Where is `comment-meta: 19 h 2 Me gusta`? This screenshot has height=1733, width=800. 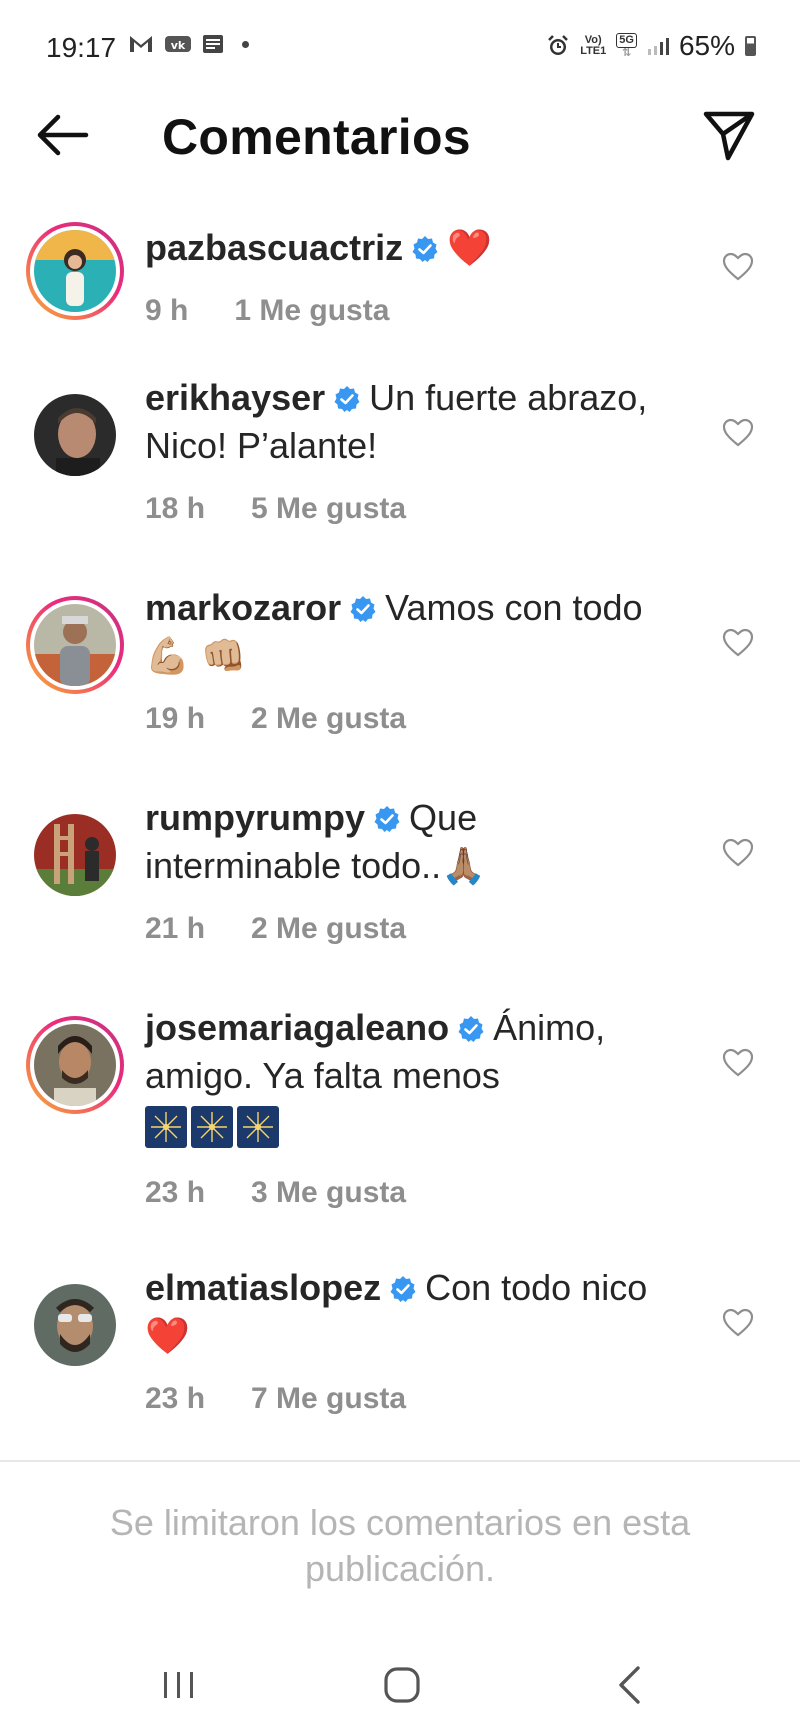 comment-meta: 19 h 2 Me gusta is located at coordinates (275, 719).